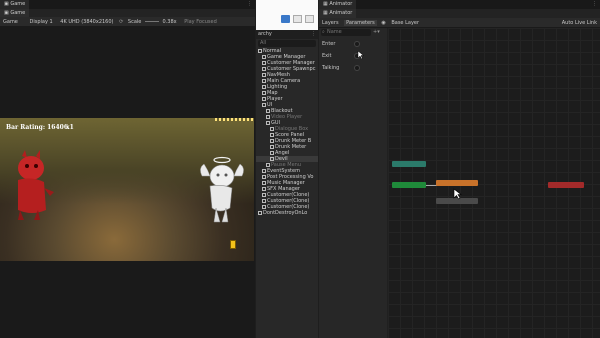 The width and height of the screenshot is (600, 338). I want to click on breadcrumb: Base Layer, so click(405, 23).